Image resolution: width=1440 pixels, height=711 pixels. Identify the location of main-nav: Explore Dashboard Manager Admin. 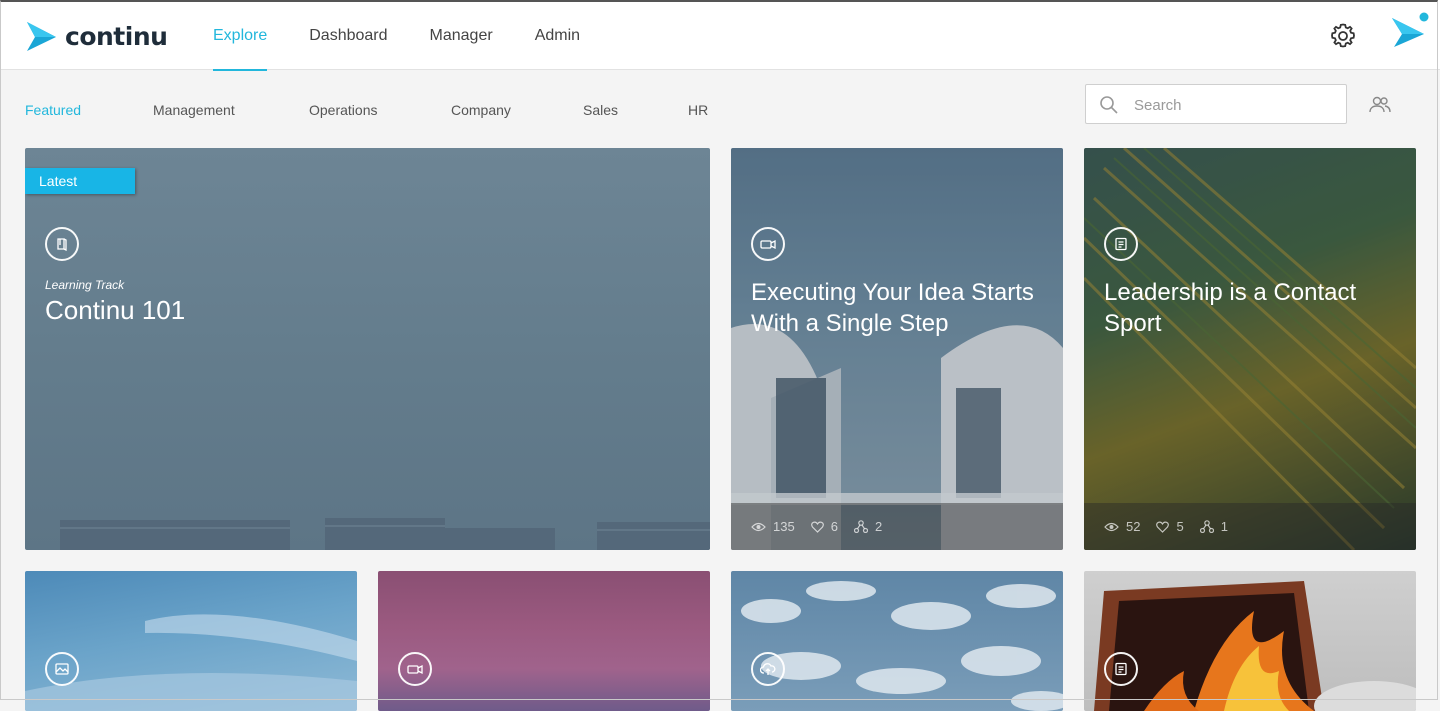
(417, 35).